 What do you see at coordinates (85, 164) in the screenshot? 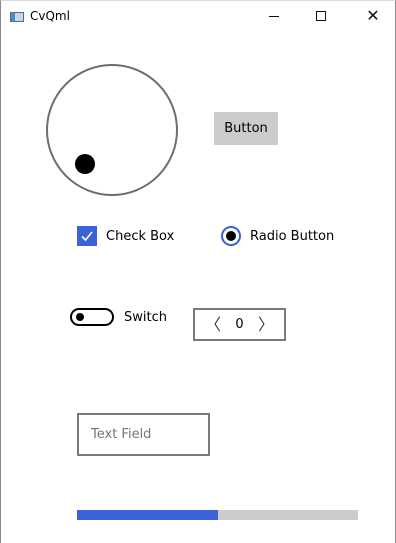
I see `dial-handle` at bounding box center [85, 164].